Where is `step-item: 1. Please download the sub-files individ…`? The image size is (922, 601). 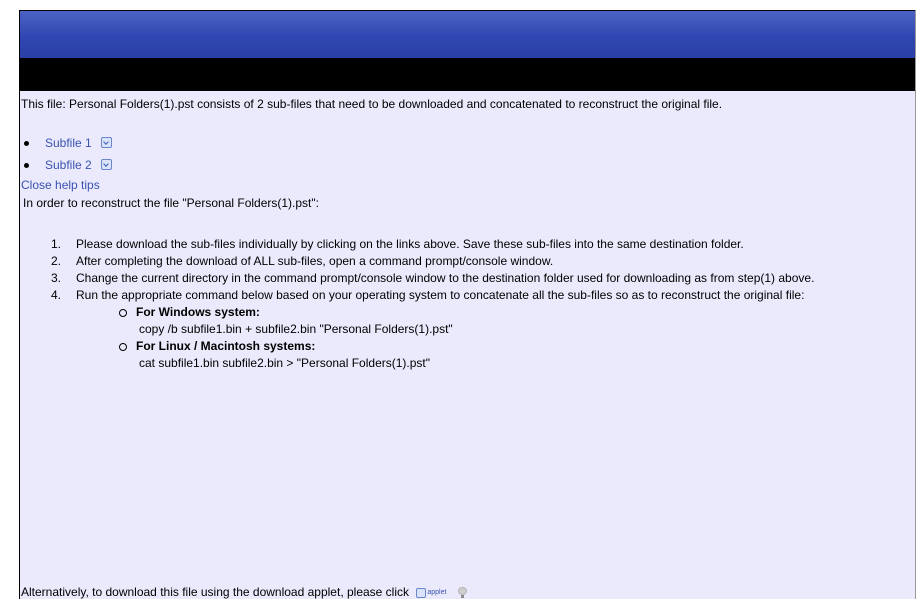 step-item: 1. Please download the sub-files individ… is located at coordinates (451, 244).